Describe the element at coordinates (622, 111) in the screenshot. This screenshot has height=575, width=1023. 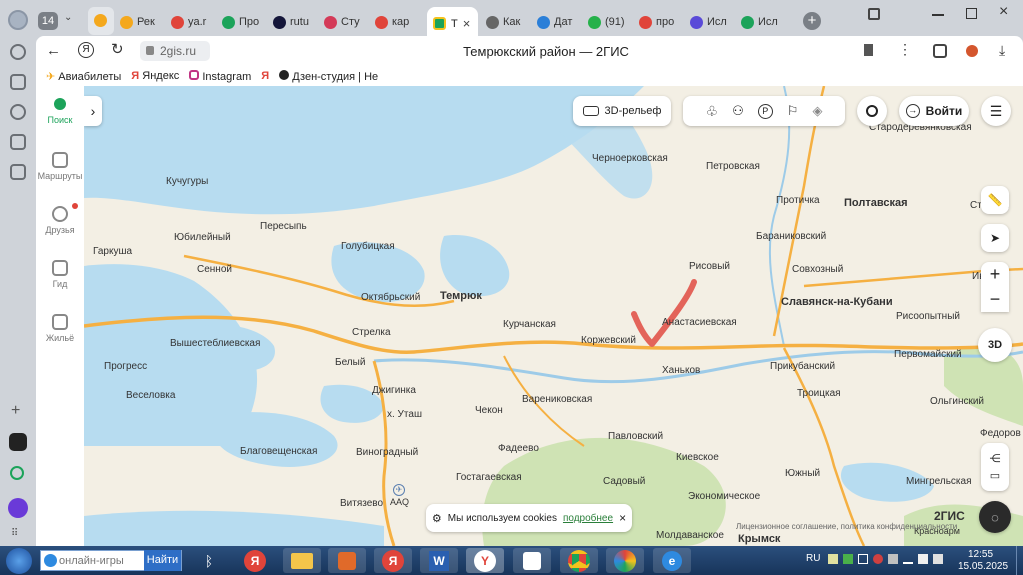
I see `relief-3d-button: 3D-рельеф` at that location.